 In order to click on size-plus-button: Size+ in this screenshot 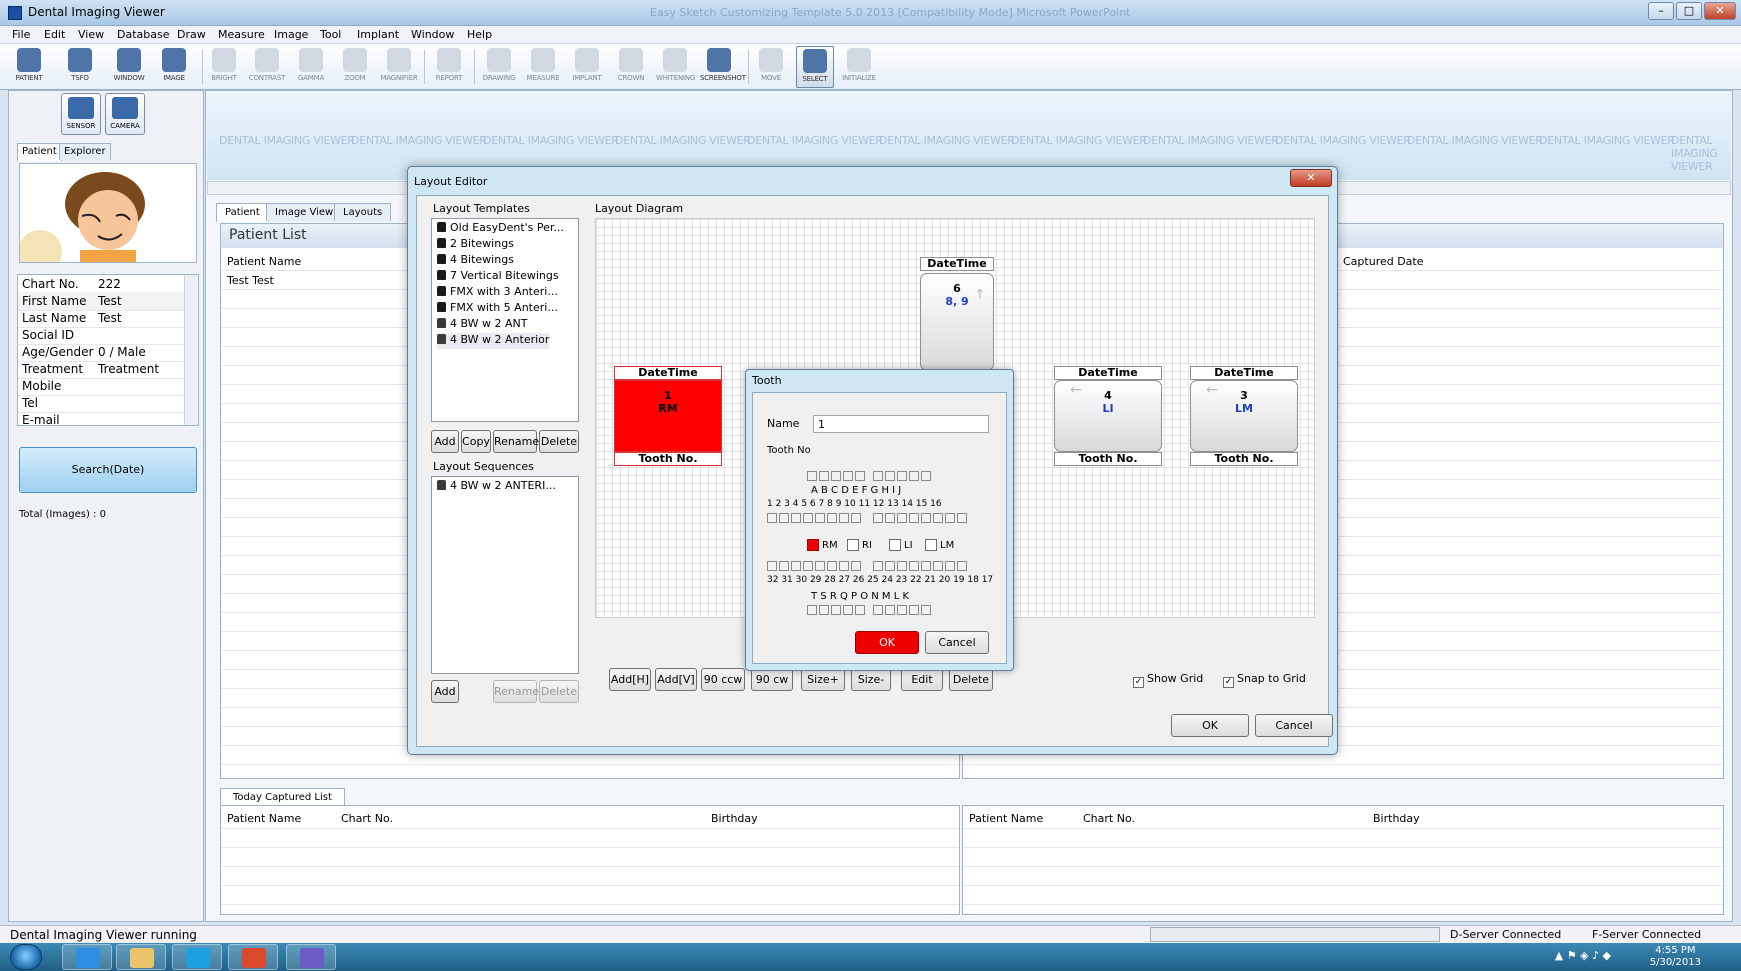, I will do `click(823, 679)`.